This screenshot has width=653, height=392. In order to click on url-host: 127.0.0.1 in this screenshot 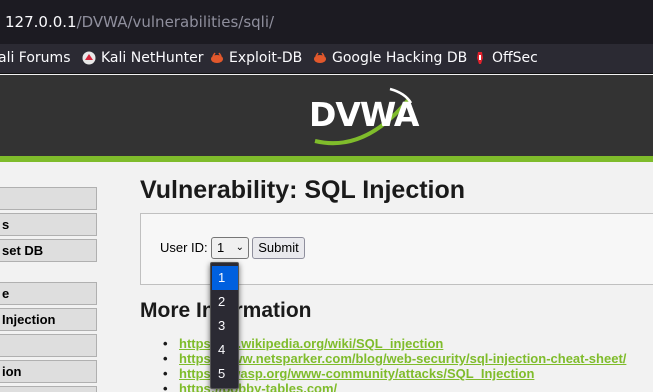, I will do `click(41, 22)`.